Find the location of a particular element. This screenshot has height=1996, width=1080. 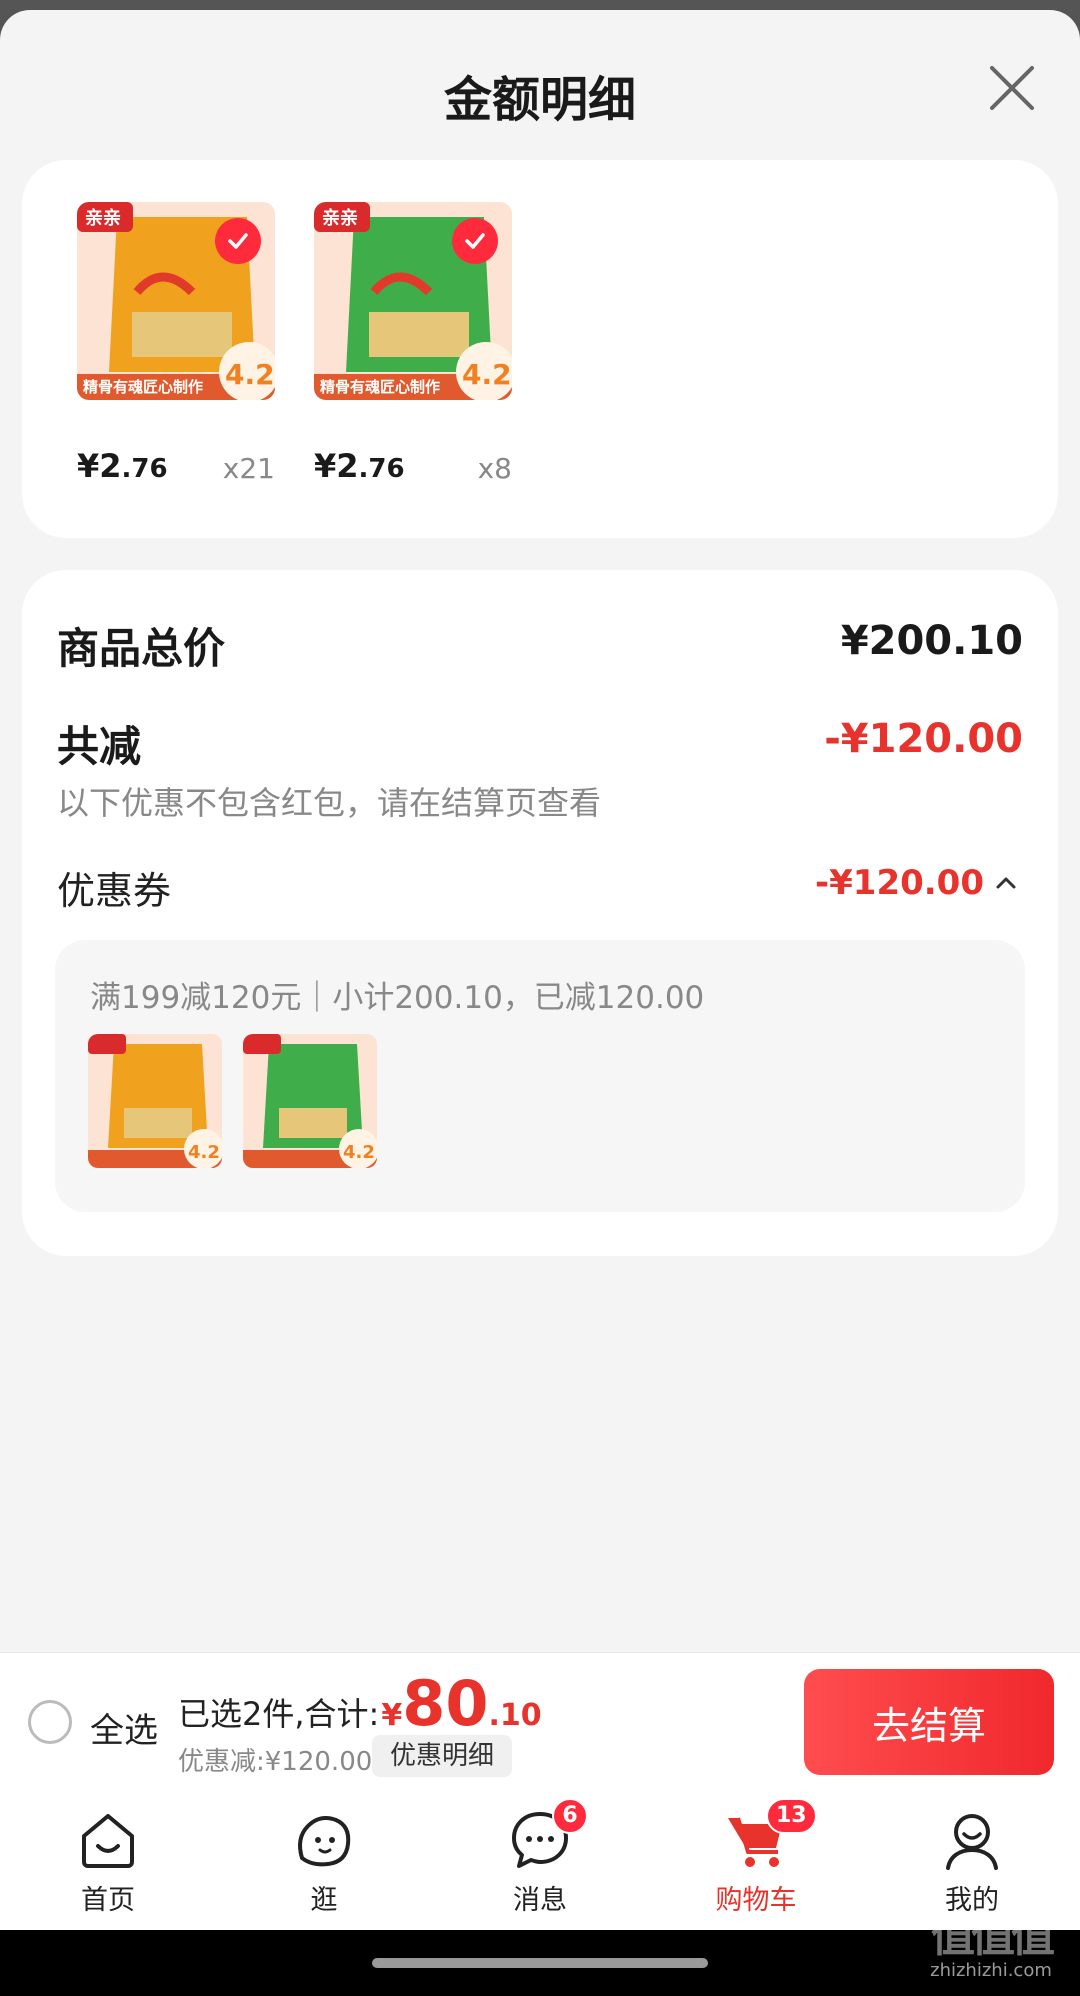

coupon-description: 满199减120元｜小计200.10，已减120.00 is located at coordinates (397, 998).